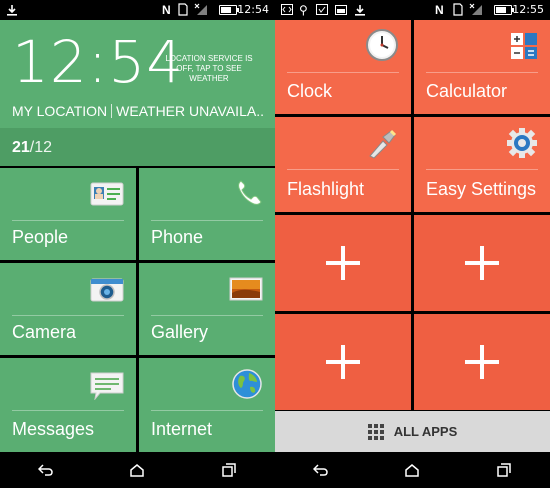 This screenshot has width=550, height=488. I want to click on tile-people: People, so click(68, 214).